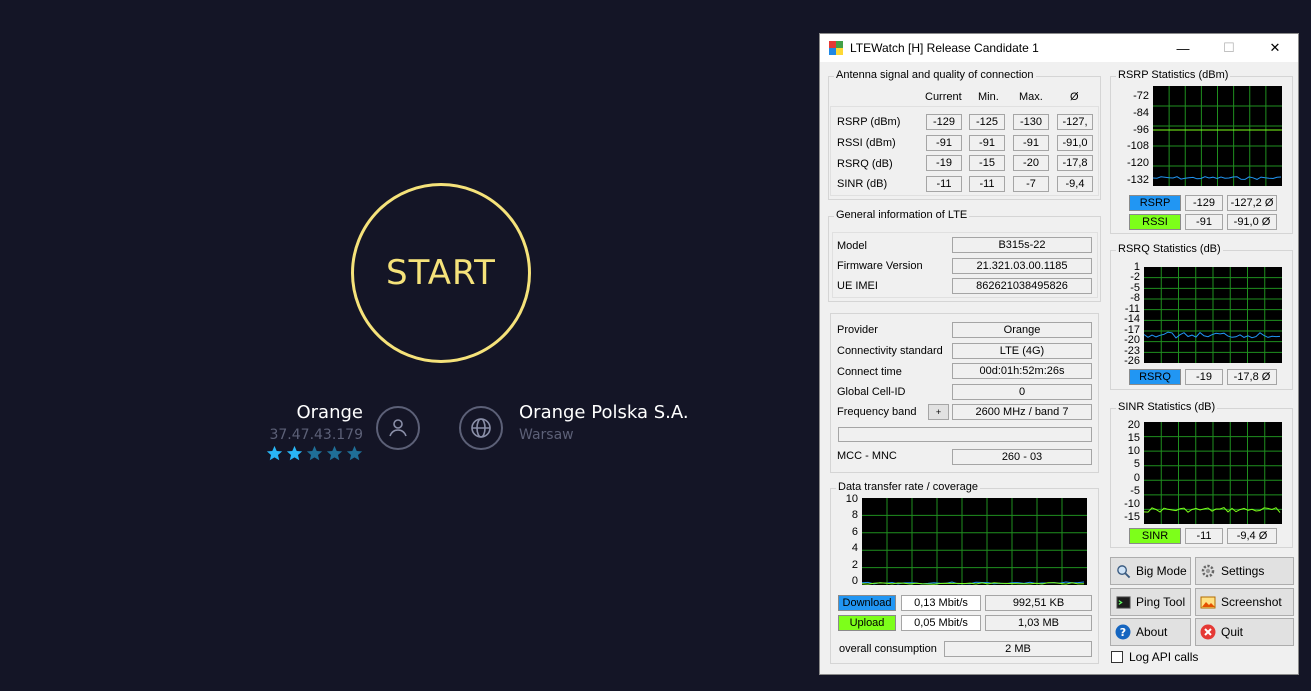 Image resolution: width=1311 pixels, height=691 pixels. I want to click on rsrp-tick-label: -72, so click(1141, 96).